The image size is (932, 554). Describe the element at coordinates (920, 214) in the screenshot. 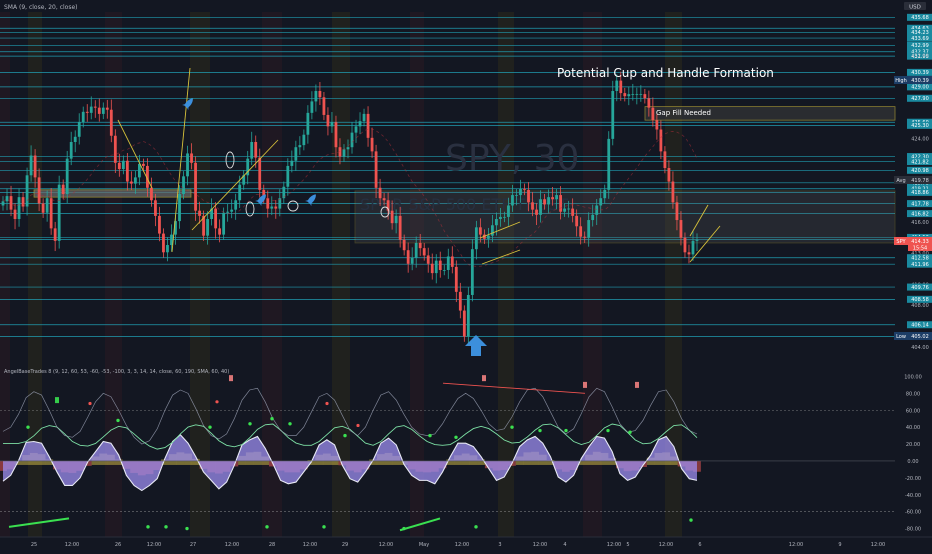

I see `price-axis-label: 416.82` at that location.